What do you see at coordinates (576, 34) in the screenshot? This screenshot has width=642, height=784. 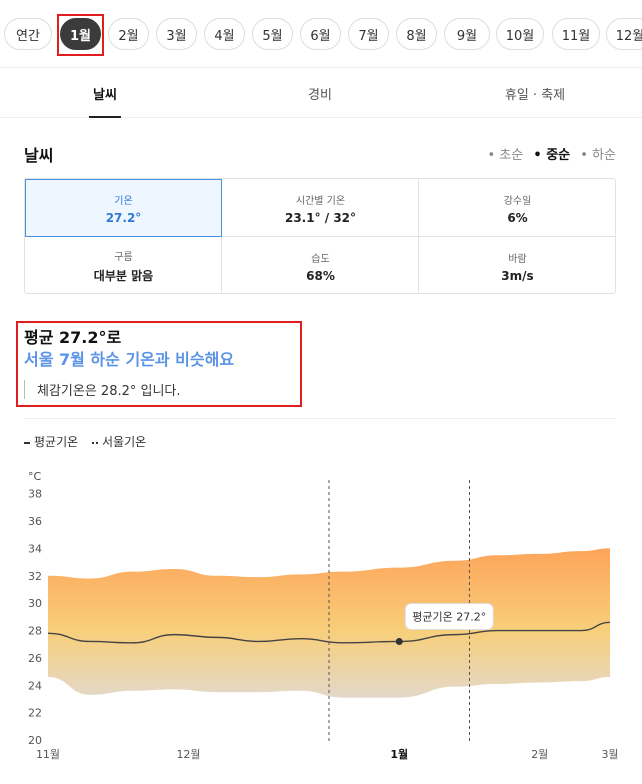 I see `month-chip-11: 11월` at bounding box center [576, 34].